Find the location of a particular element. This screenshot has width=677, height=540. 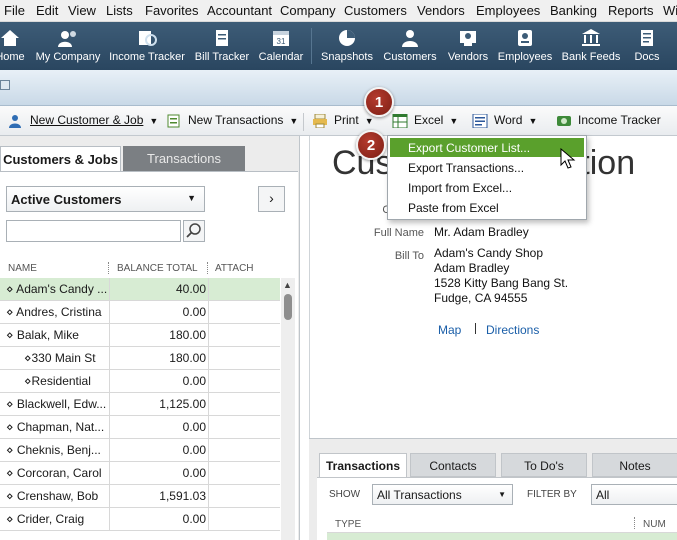

scrollbar-thumb is located at coordinates (288, 307).